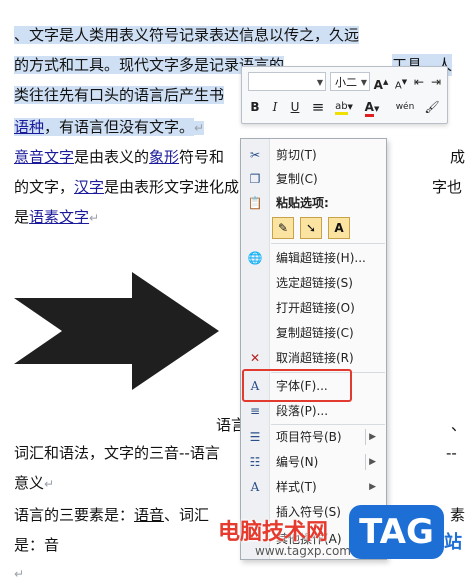 This screenshot has height=585, width=476. What do you see at coordinates (164, 157) in the screenshot?
I see `hyperlink: 象形` at bounding box center [164, 157].